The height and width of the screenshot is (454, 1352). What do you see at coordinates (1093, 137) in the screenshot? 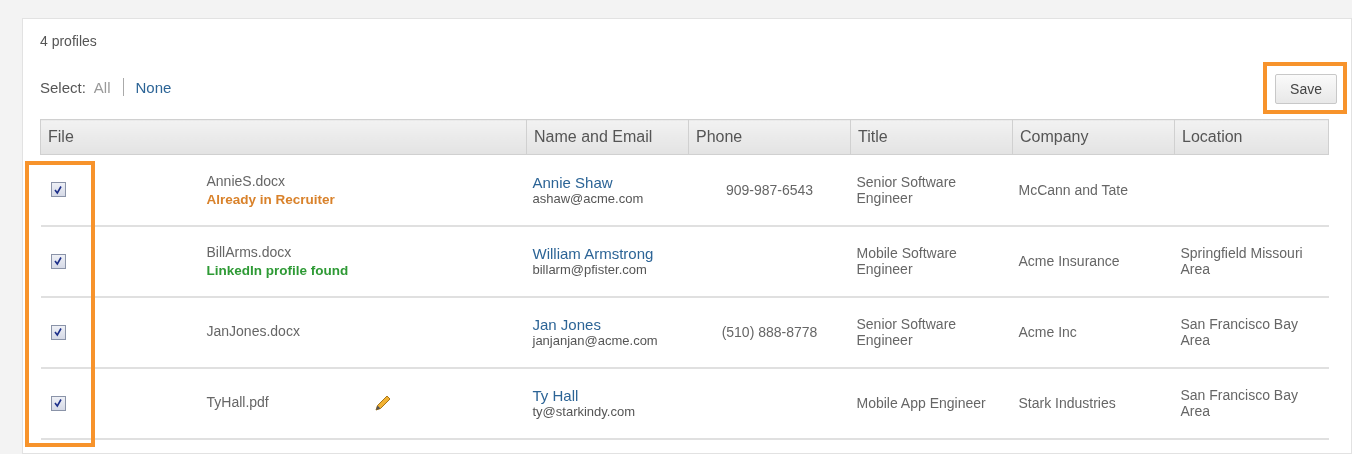
I see `column-header: Company` at bounding box center [1093, 137].